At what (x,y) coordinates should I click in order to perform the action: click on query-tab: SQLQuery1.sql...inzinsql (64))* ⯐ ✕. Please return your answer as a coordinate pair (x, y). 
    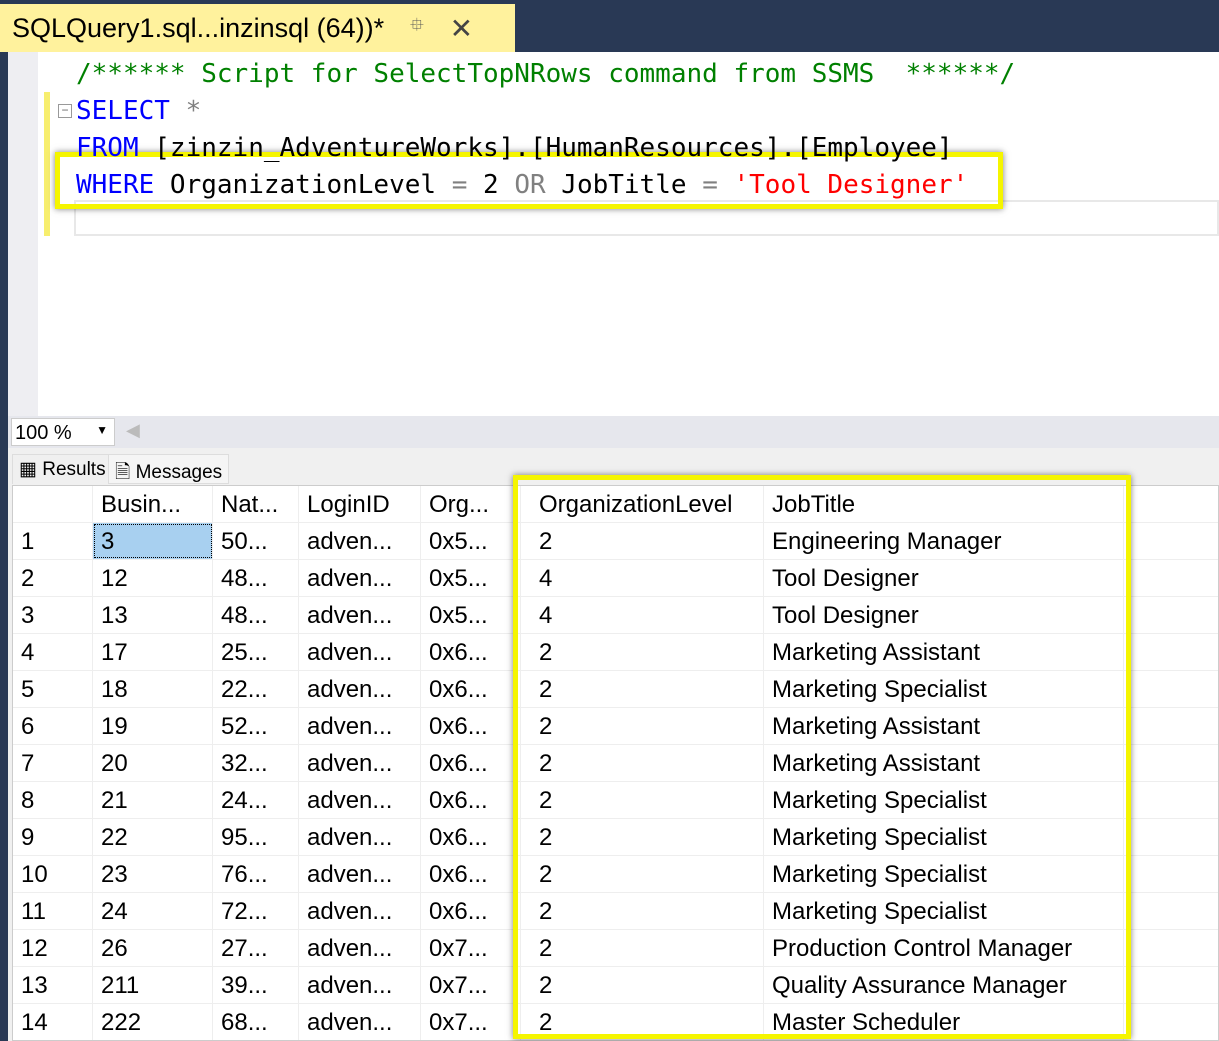
    Looking at the image, I should click on (257, 28).